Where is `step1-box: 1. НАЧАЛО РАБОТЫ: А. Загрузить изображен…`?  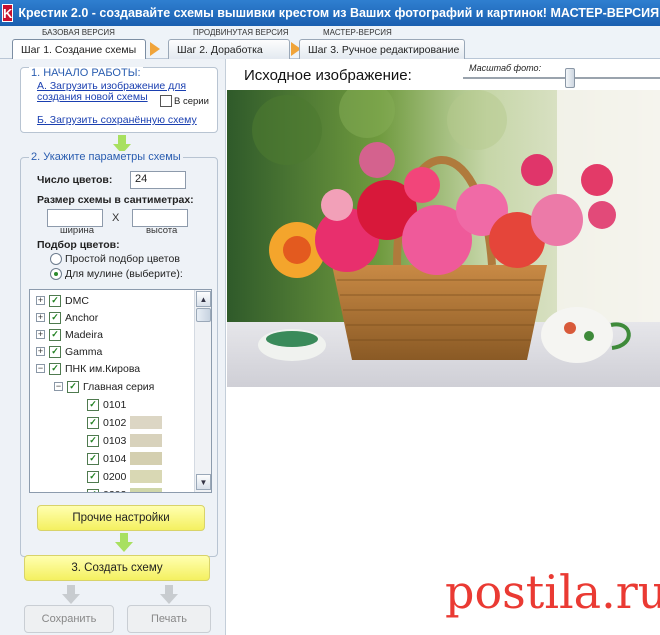
step1-box: 1. НАЧАЛО РАБОТЫ: А. Загрузить изображен… is located at coordinates (119, 100).